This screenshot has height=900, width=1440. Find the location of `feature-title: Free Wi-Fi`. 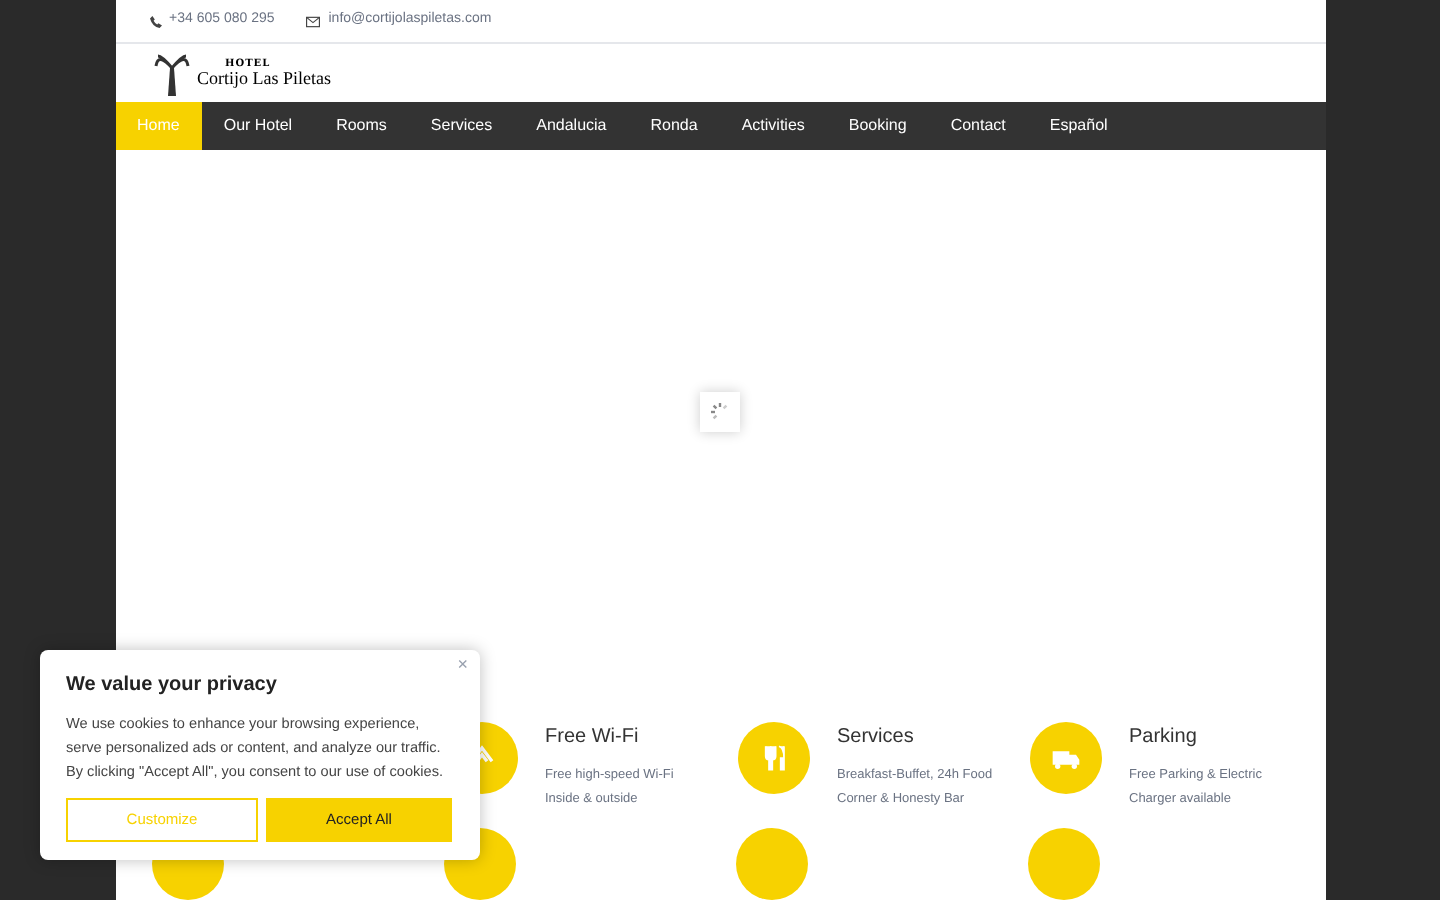

feature-title: Free Wi-Fi is located at coordinates (593, 738).